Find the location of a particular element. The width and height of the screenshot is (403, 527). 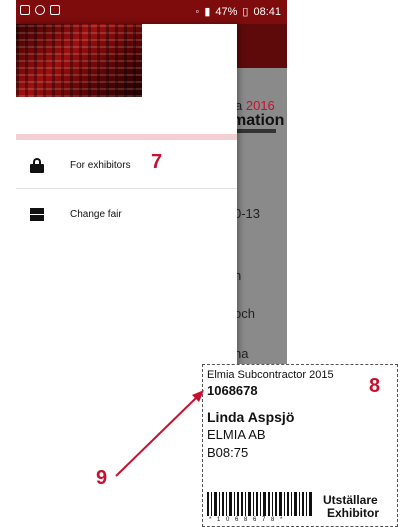

badge-role-sv: Utställare is located at coordinates (350, 500).